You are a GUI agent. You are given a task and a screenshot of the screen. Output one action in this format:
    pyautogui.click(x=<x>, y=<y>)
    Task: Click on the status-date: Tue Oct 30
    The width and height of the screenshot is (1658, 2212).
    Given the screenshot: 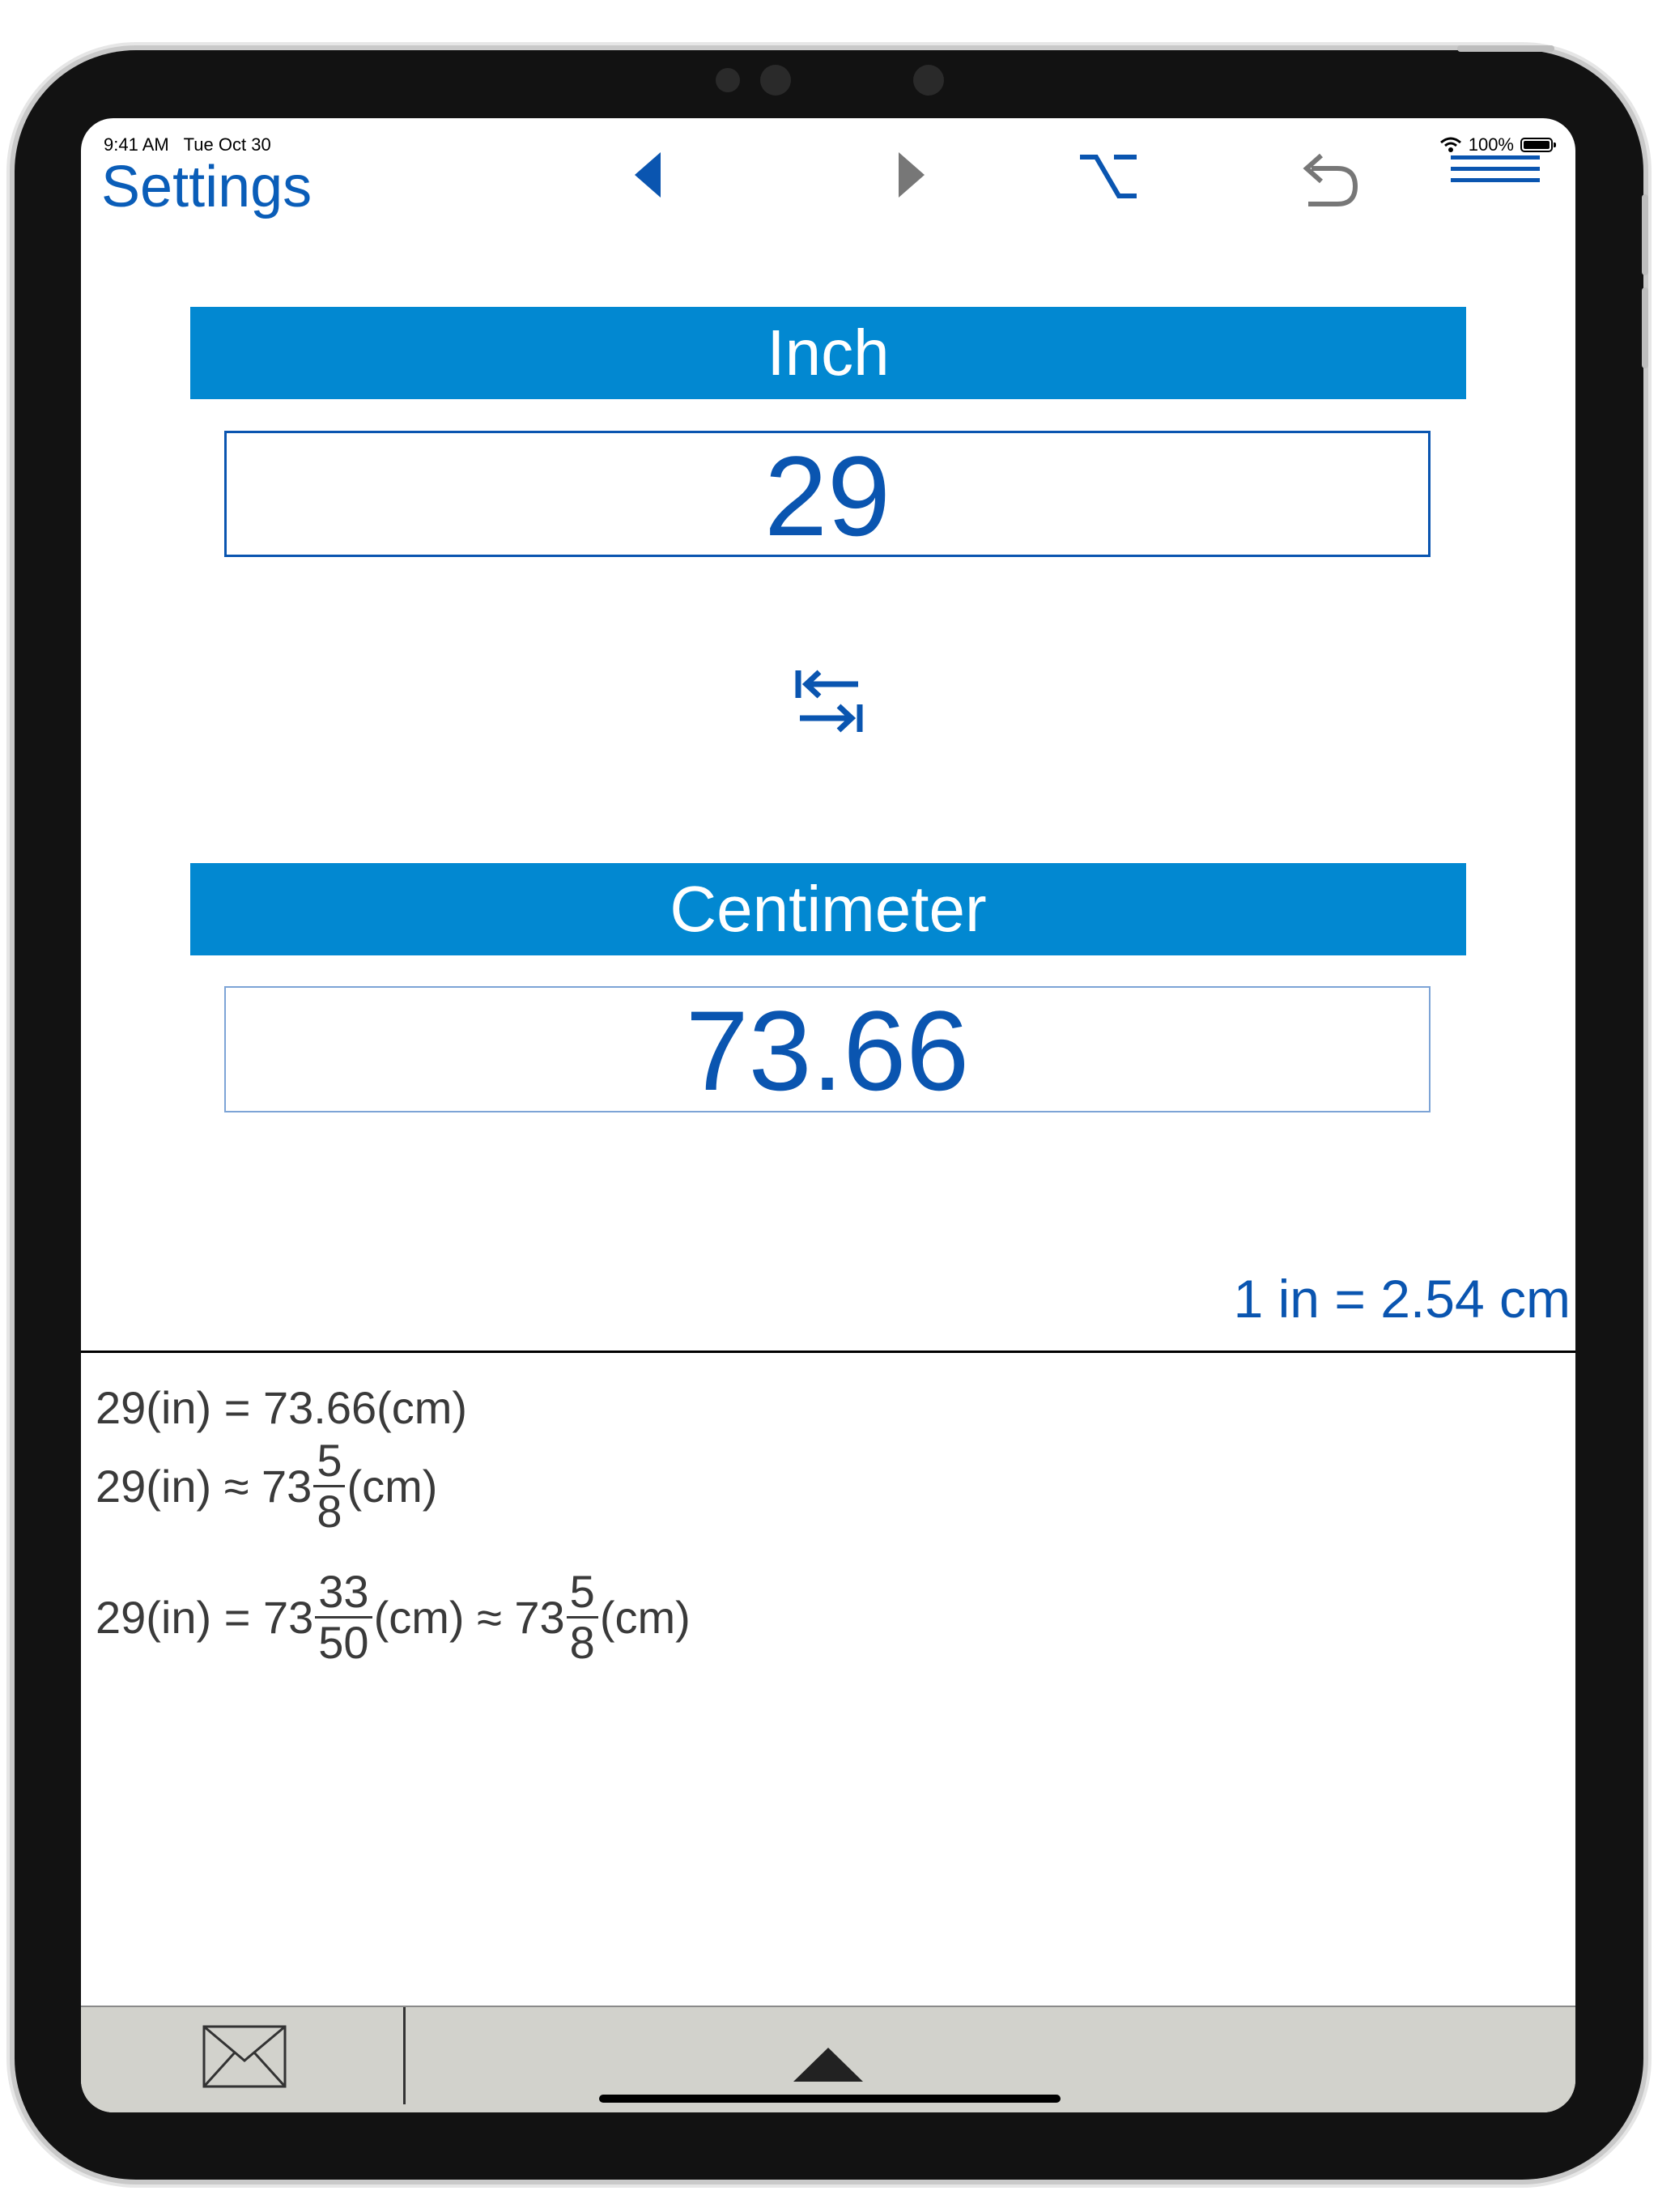 What is the action you would take?
    pyautogui.click(x=227, y=144)
    